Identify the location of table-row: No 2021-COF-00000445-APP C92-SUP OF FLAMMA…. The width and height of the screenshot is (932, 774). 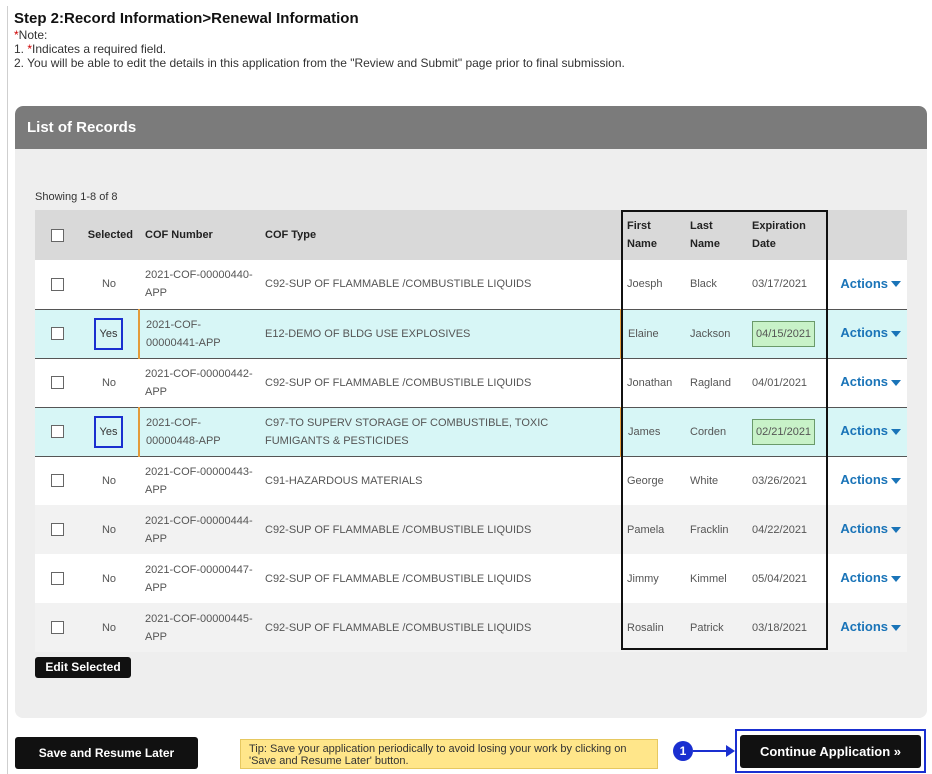
(471, 627).